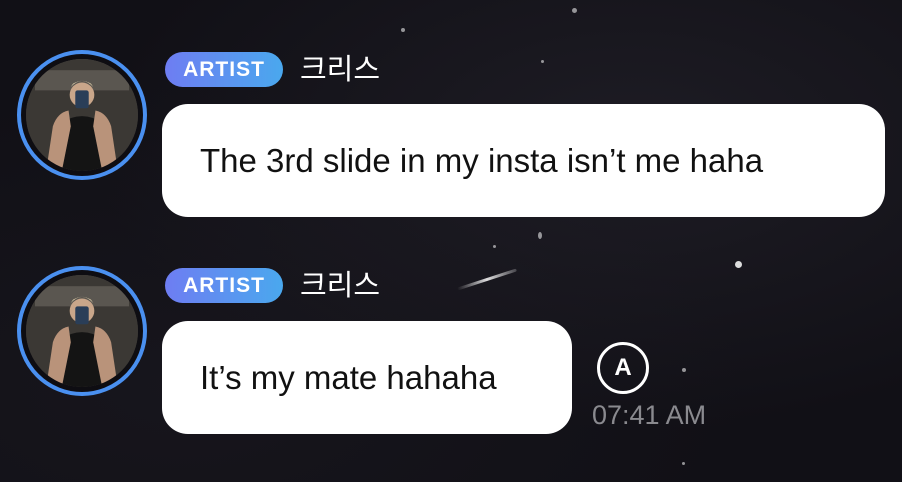 The height and width of the screenshot is (482, 902). I want to click on message-bubble: It’s my mate hahaha, so click(367, 377).